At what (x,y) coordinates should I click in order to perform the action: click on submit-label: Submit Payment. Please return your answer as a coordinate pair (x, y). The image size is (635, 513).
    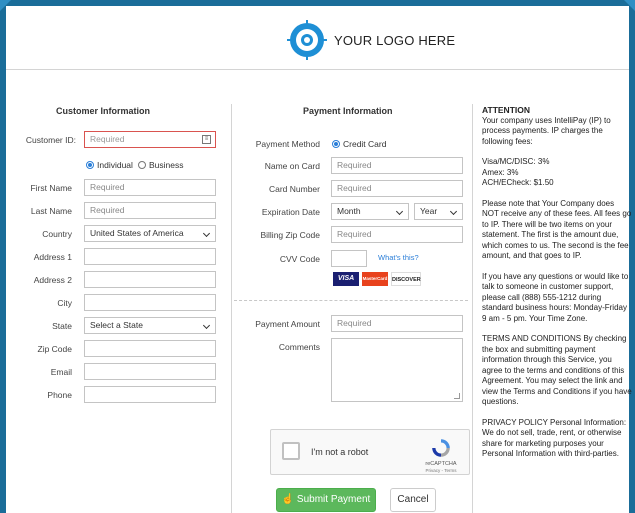
    Looking at the image, I should click on (333, 499).